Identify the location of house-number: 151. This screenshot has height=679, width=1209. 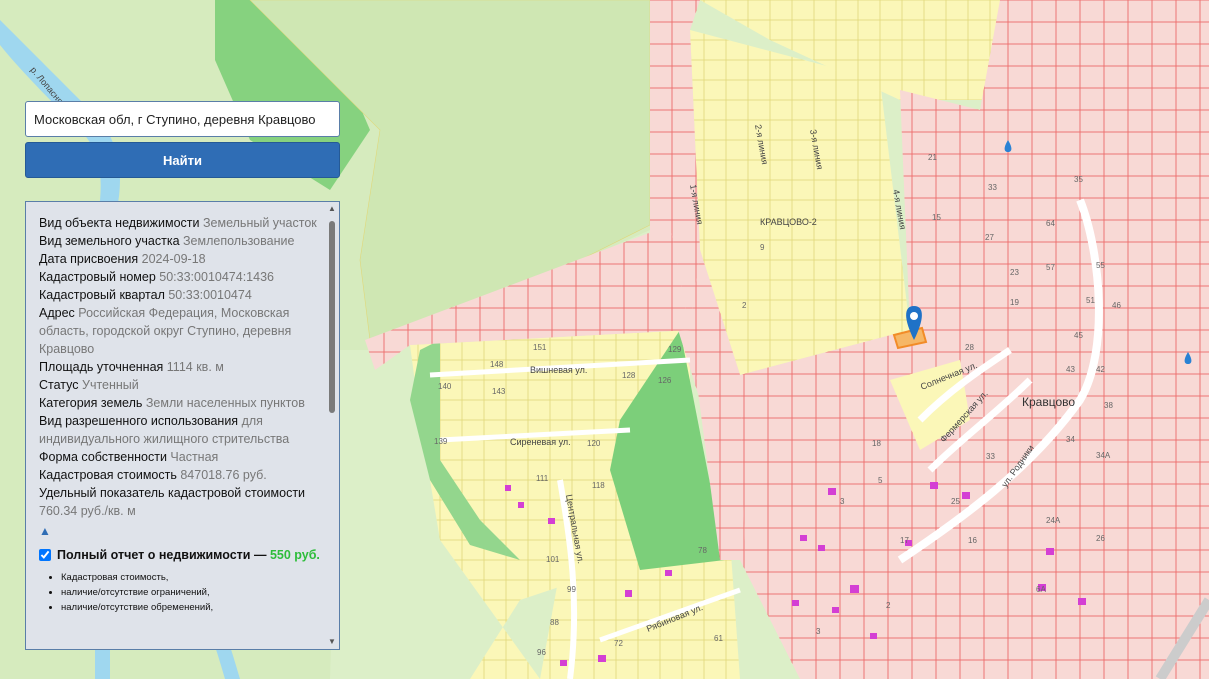
(540, 347).